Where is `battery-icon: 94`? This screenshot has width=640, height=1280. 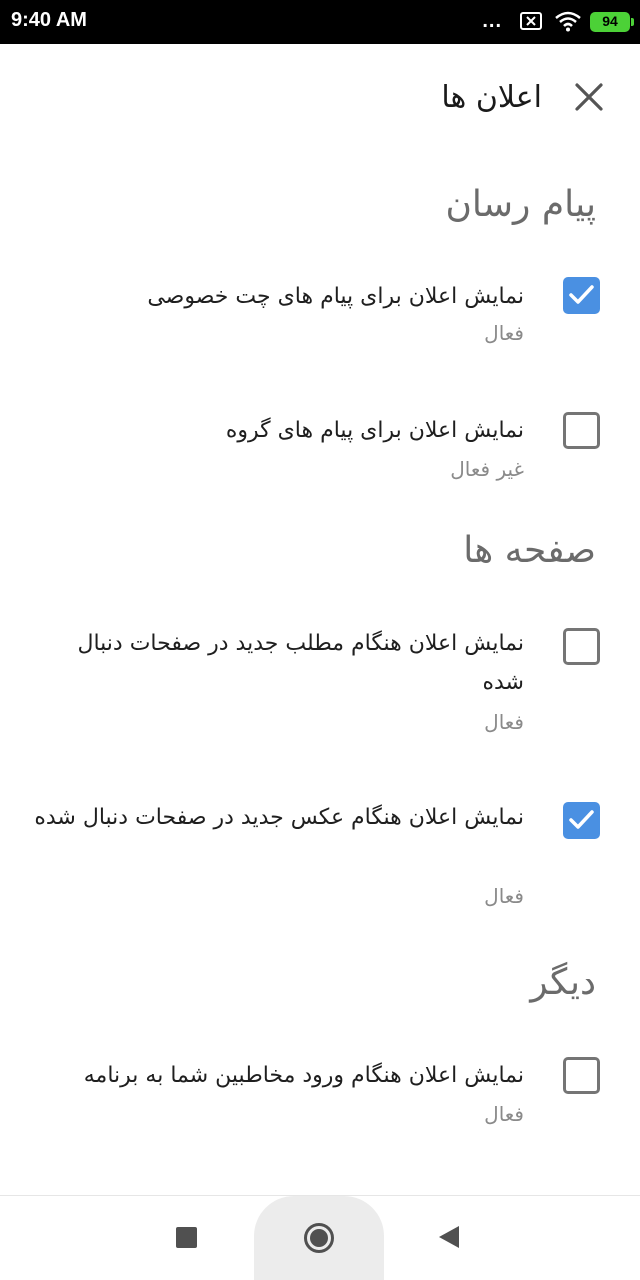 battery-icon: 94 is located at coordinates (612, 22).